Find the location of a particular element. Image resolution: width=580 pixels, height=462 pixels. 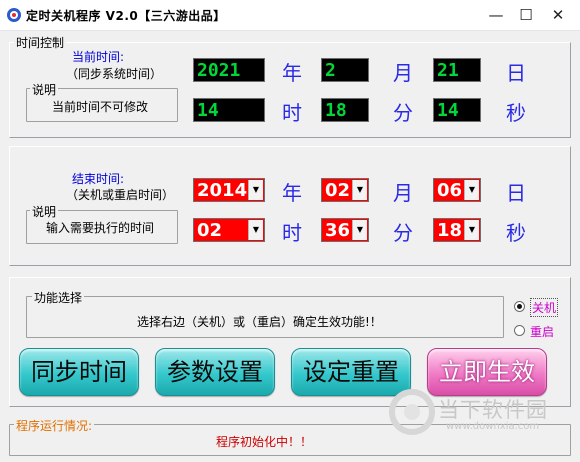

close-button: ✕ is located at coordinates (558, 15).